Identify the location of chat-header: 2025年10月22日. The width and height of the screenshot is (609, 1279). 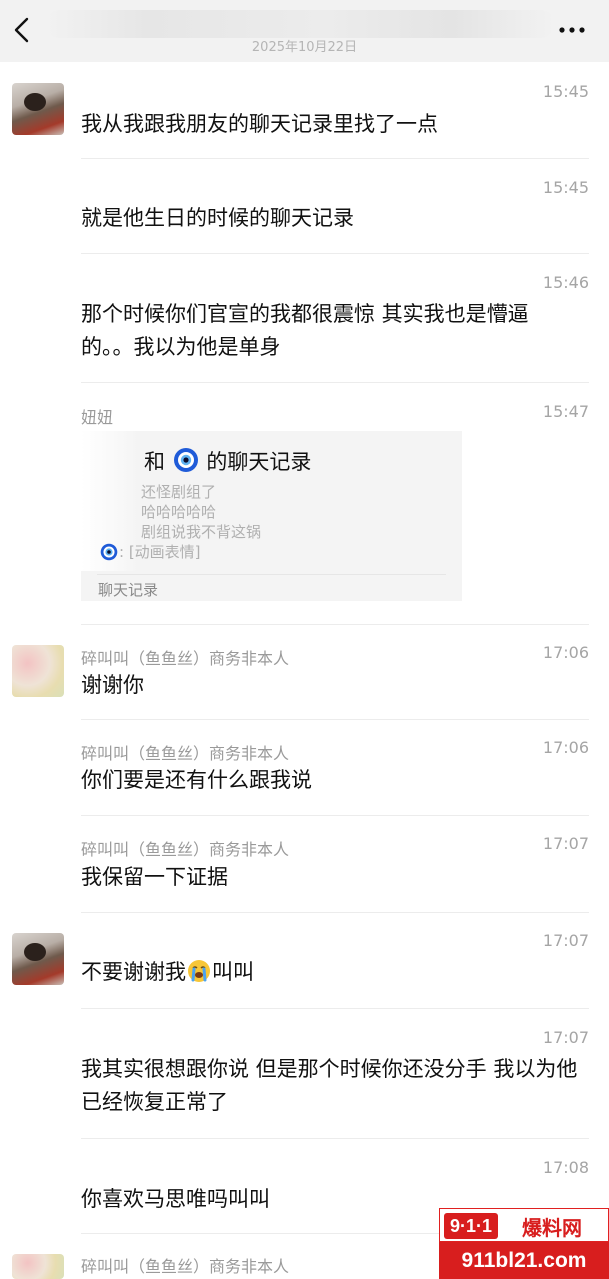
(304, 31).